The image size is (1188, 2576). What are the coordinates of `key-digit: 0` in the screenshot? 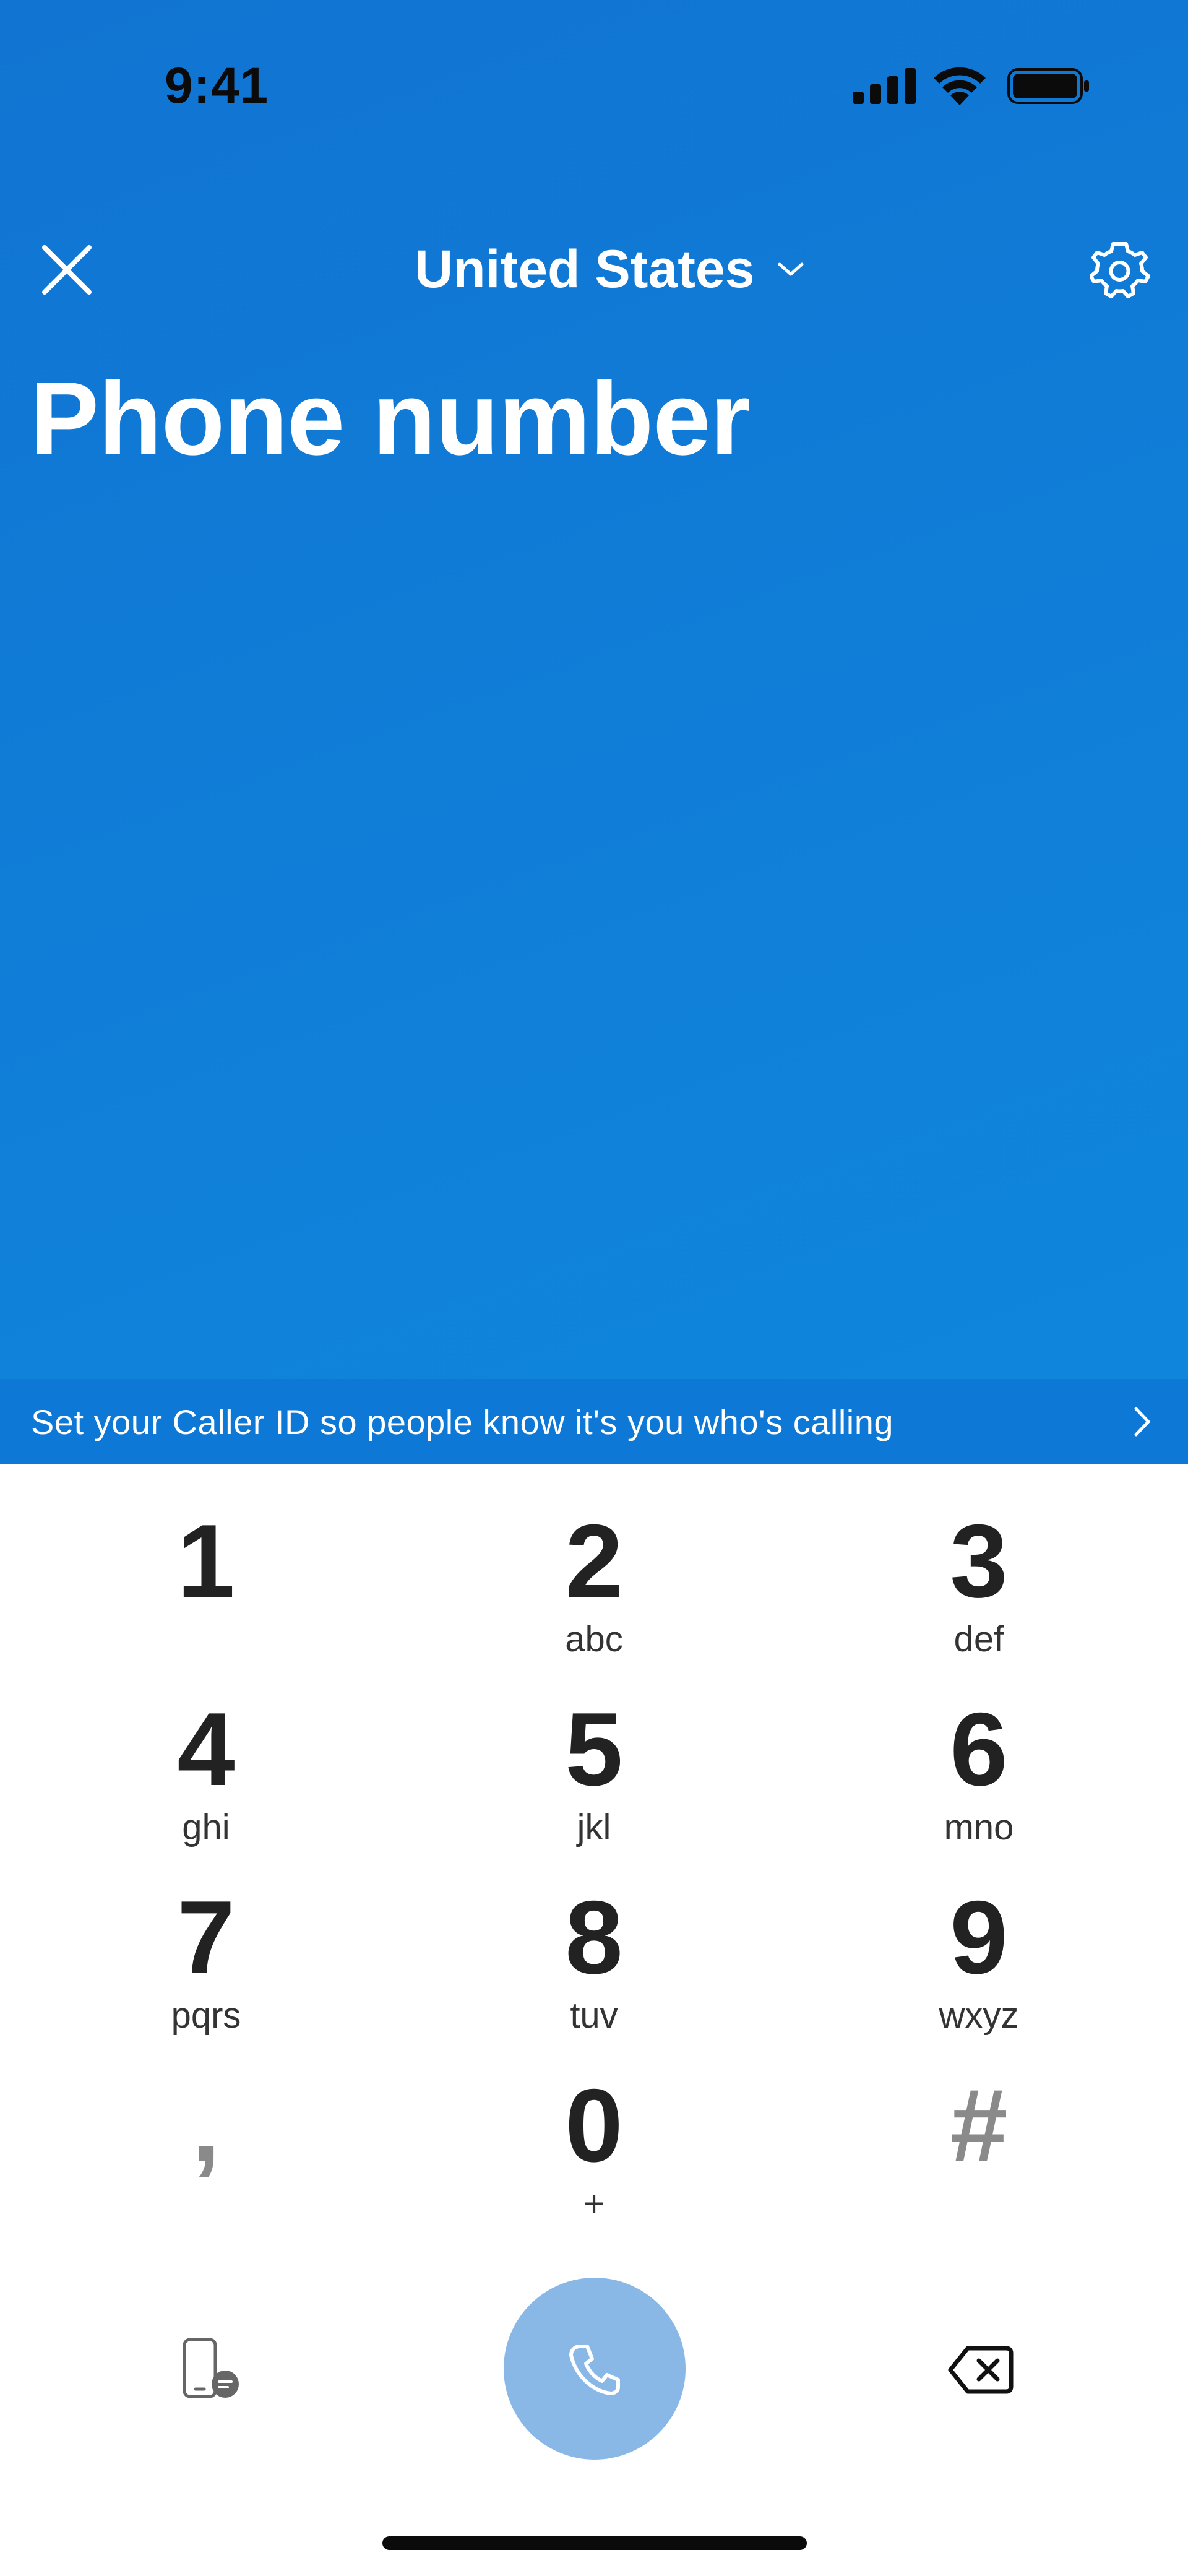 It's located at (594, 2125).